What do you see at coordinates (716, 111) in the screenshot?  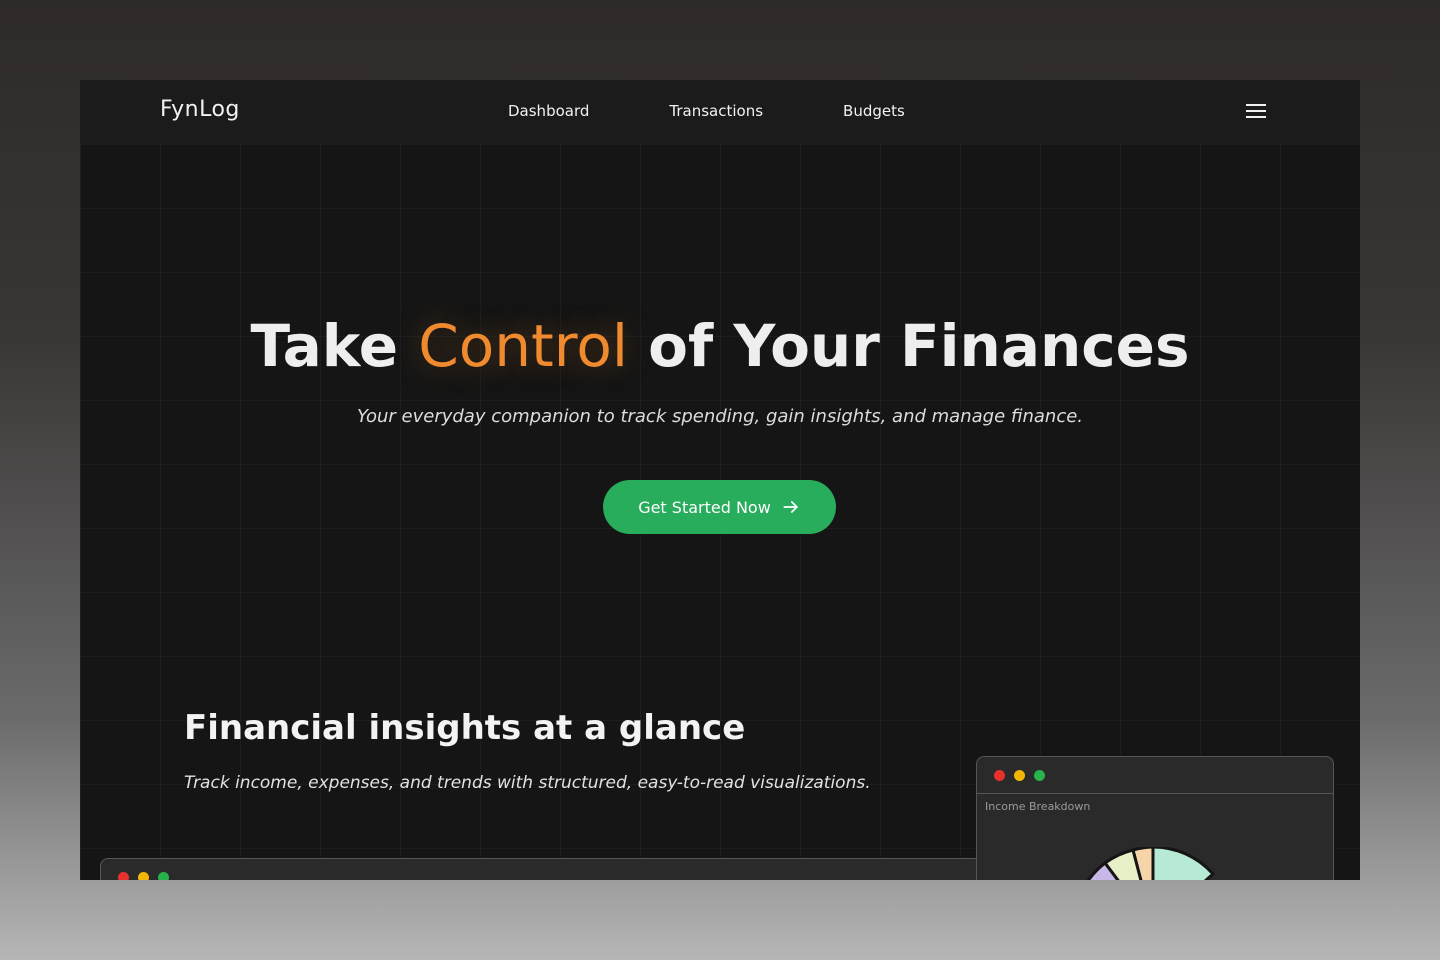 I see `nav-link-transactions: Transactions` at bounding box center [716, 111].